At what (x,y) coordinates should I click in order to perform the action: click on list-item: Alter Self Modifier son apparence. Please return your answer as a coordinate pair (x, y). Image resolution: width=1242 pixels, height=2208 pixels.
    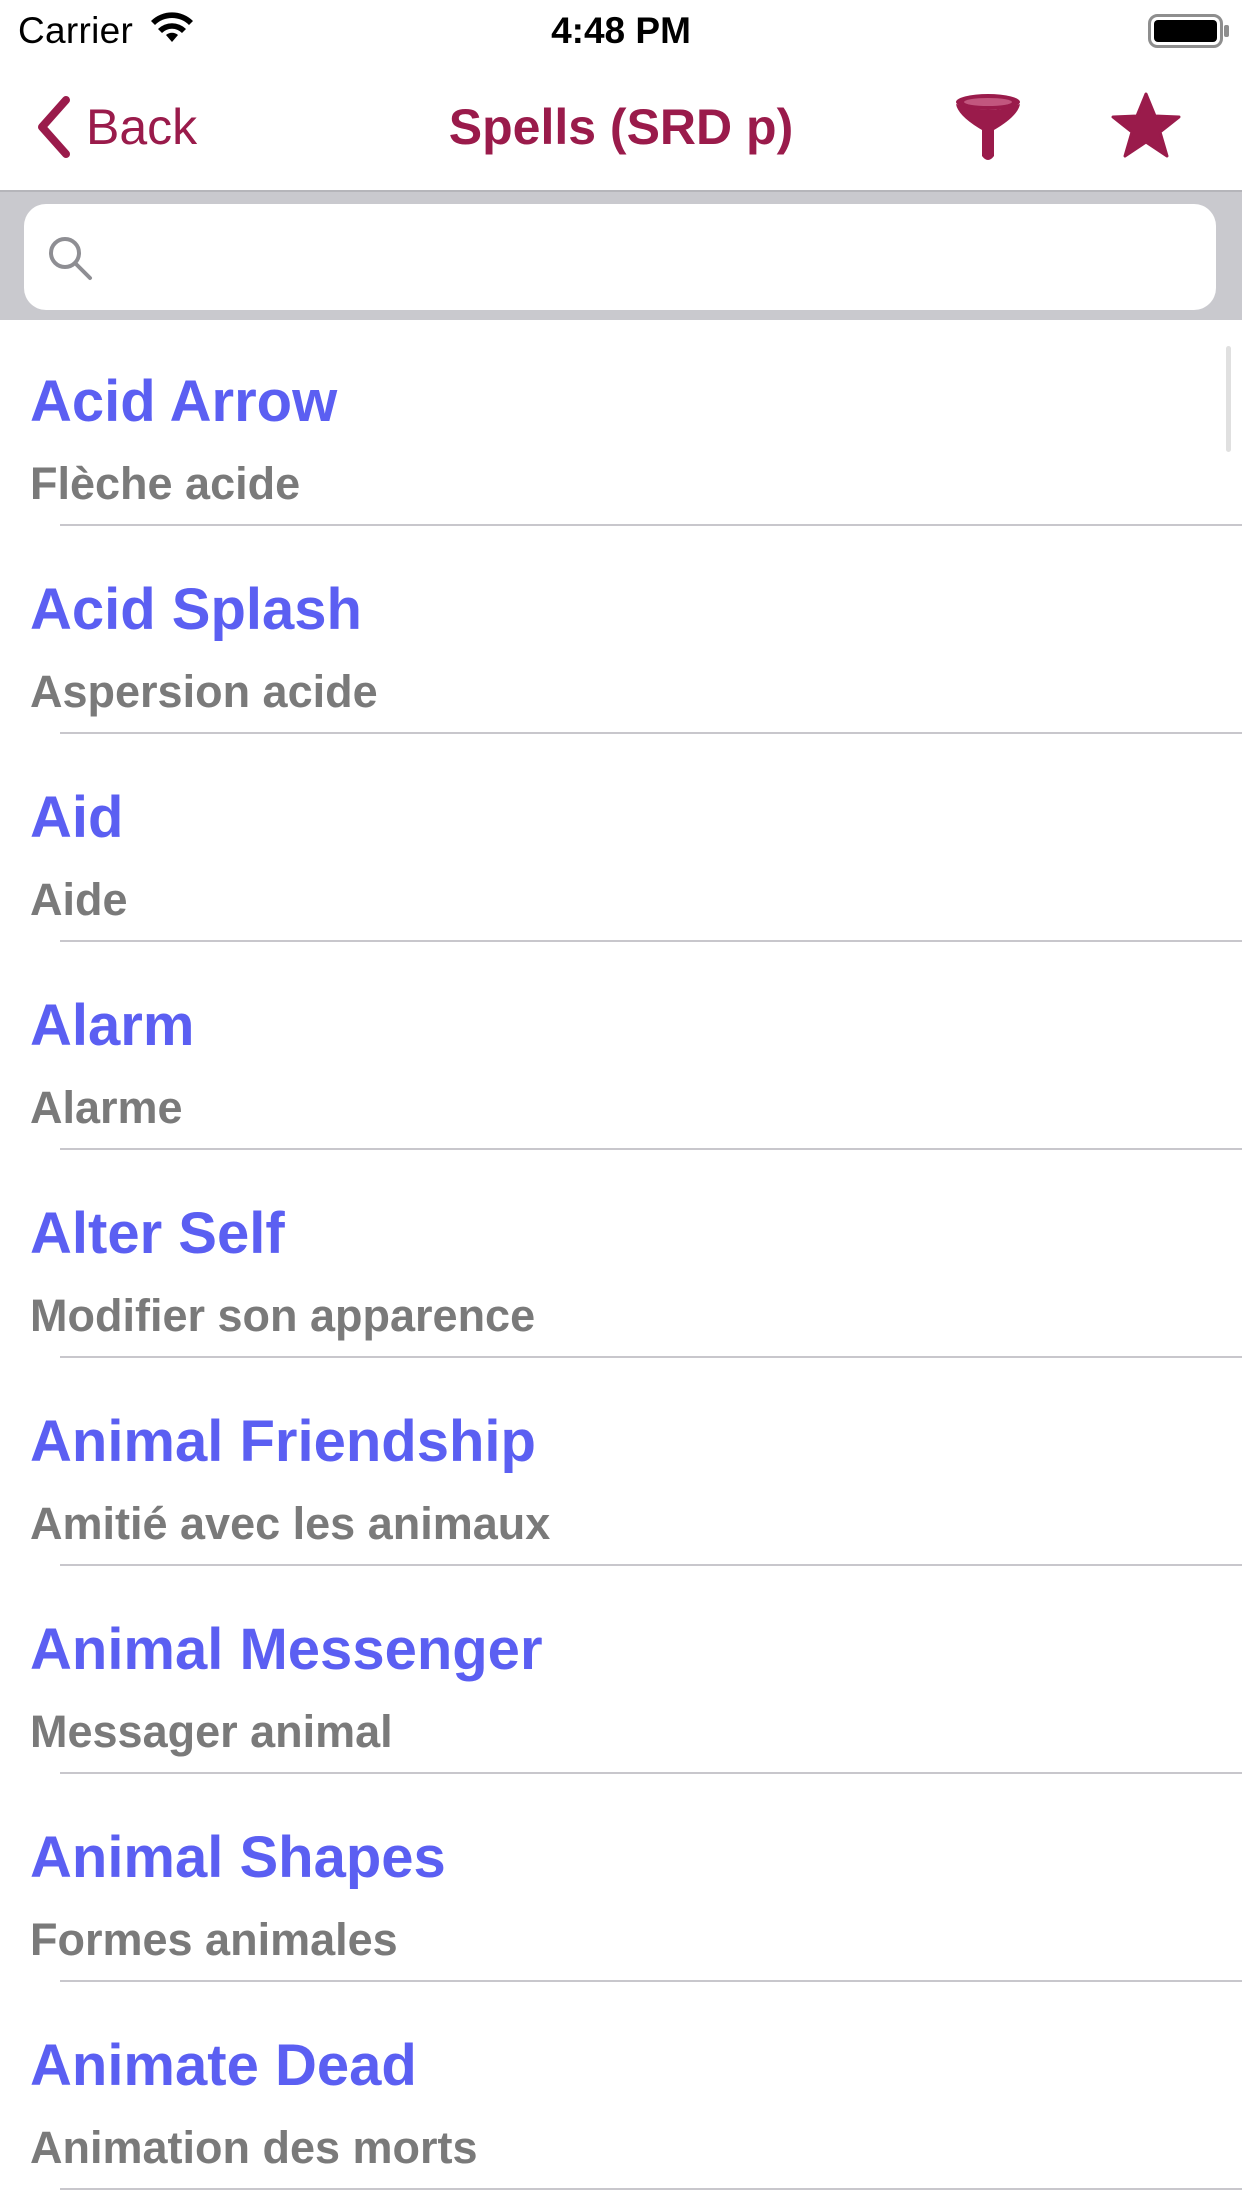
    Looking at the image, I should click on (621, 1254).